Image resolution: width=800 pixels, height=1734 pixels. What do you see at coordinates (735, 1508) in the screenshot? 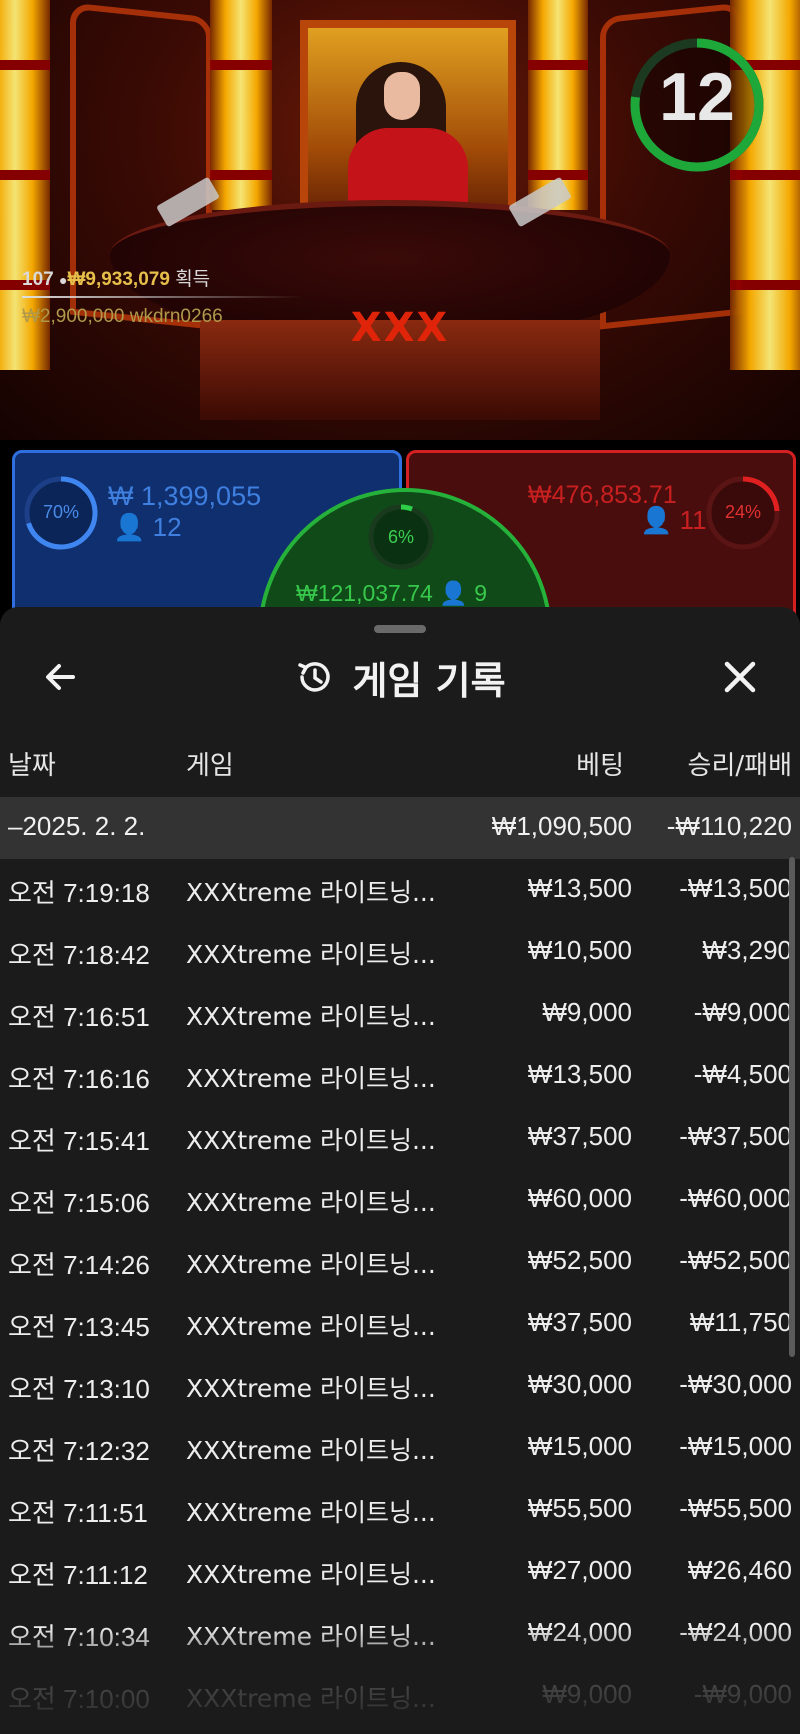
I see `row-result: -₩55,500` at bounding box center [735, 1508].